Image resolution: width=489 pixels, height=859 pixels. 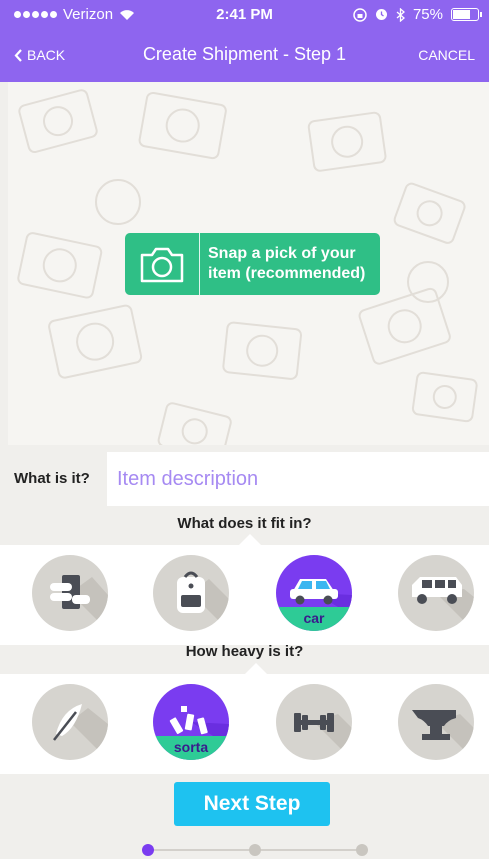 What do you see at coordinates (314, 593) in the screenshot?
I see `fit-option-car: car` at bounding box center [314, 593].